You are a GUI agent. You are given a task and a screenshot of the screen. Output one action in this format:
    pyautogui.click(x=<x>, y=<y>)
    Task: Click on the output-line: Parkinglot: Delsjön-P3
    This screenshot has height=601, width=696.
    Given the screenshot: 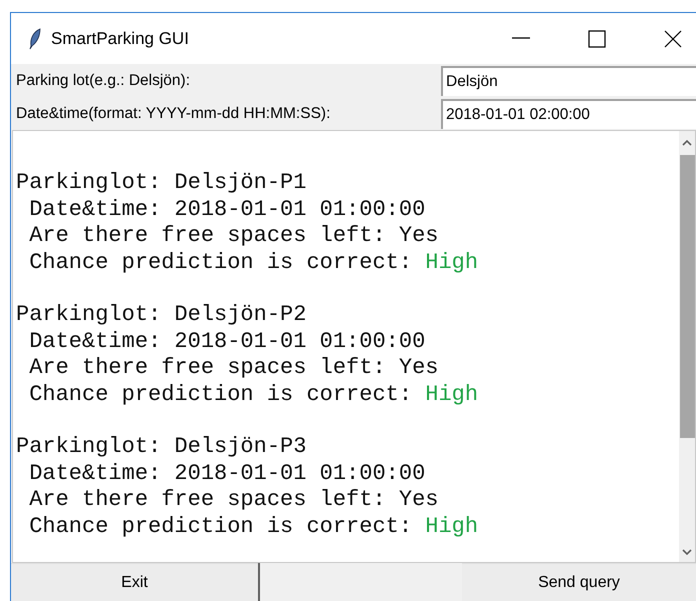 What is the action you would take?
    pyautogui.click(x=161, y=447)
    